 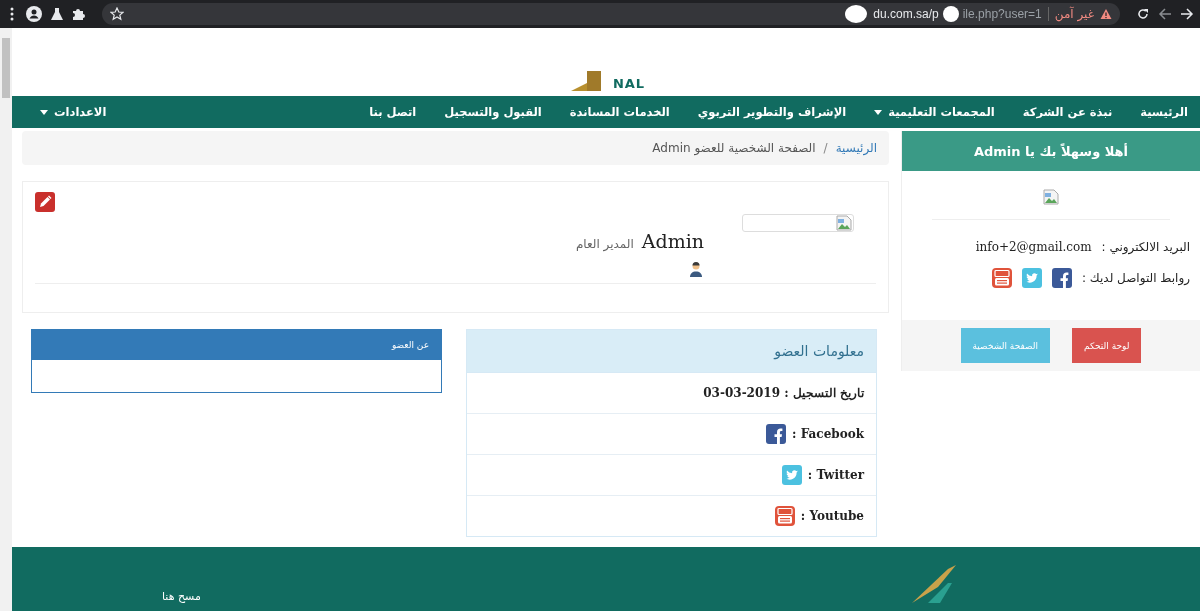 What do you see at coordinates (1051, 151) in the screenshot?
I see `welcome-title: أهلا وسهلاً بك يا Admin` at bounding box center [1051, 151].